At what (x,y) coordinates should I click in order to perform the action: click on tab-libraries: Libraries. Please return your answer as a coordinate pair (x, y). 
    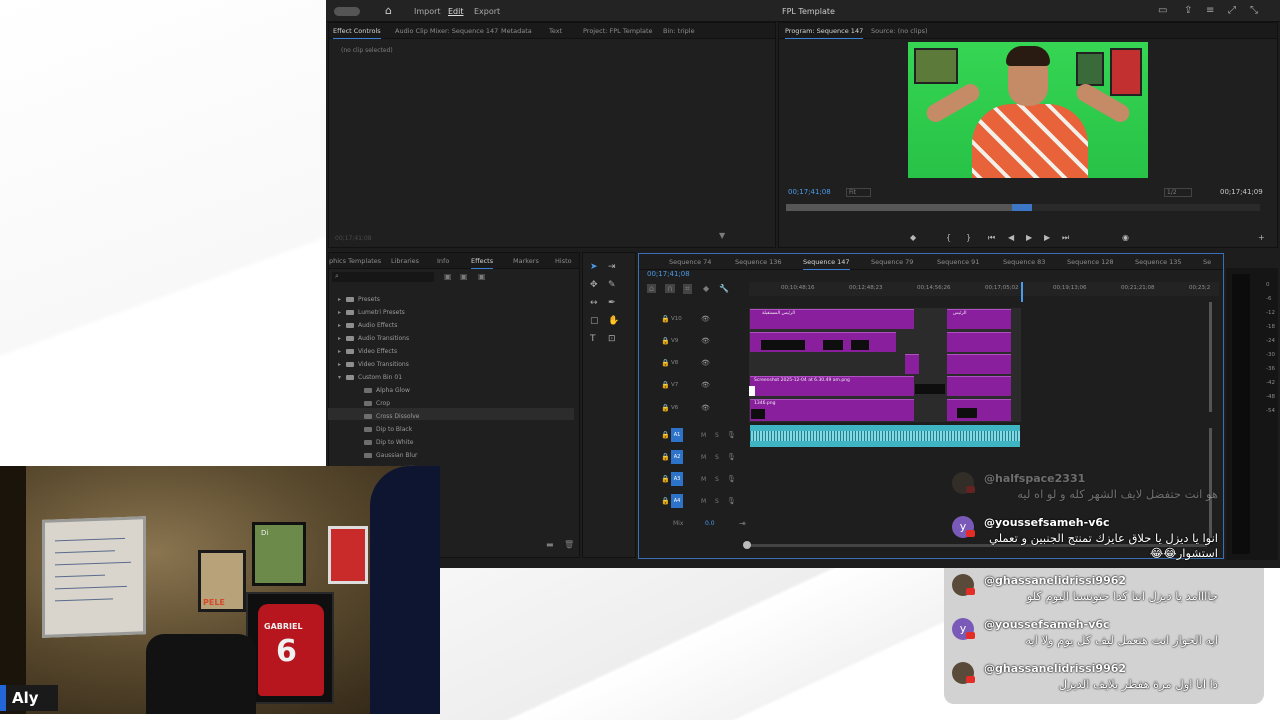
    Looking at the image, I should click on (405, 261).